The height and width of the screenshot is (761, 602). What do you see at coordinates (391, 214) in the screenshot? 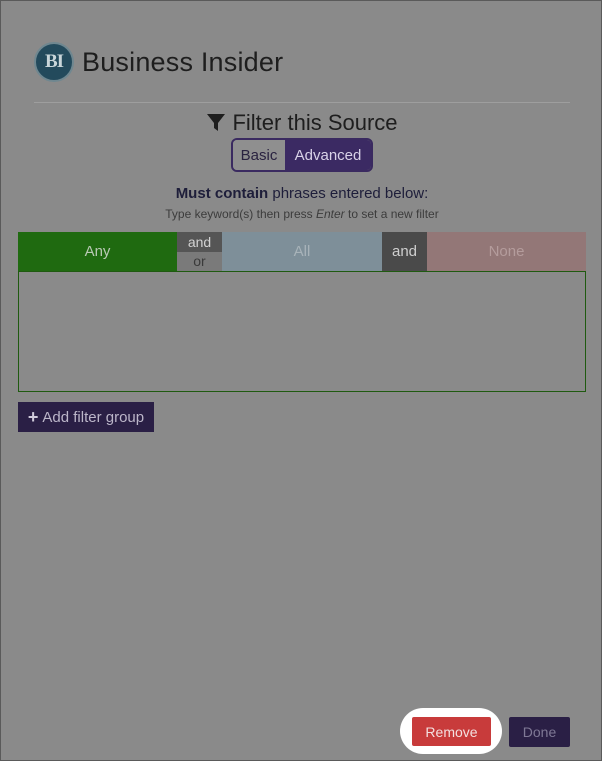
I see `hint-suffix: to set a new filter` at bounding box center [391, 214].